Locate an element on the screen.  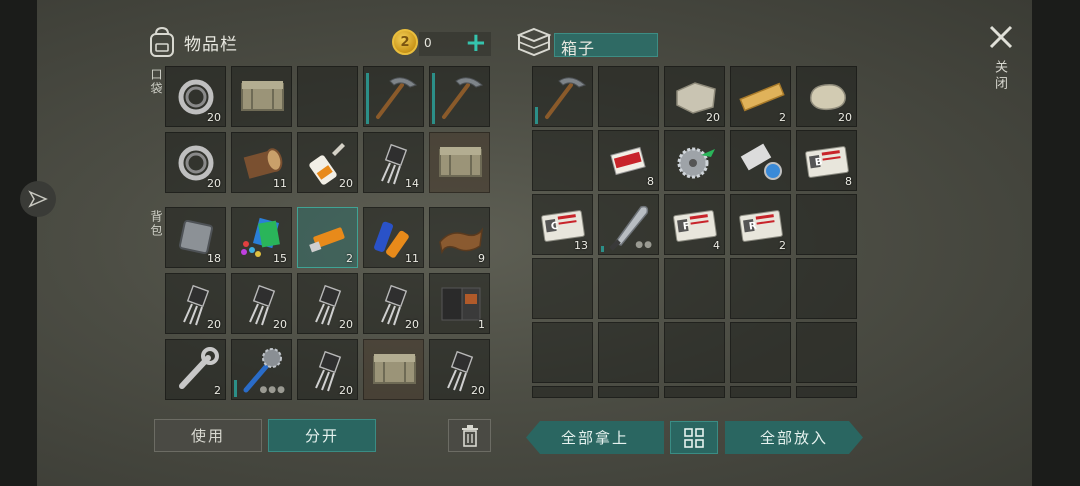
item-slot: 8 is located at coordinates (628, 160).